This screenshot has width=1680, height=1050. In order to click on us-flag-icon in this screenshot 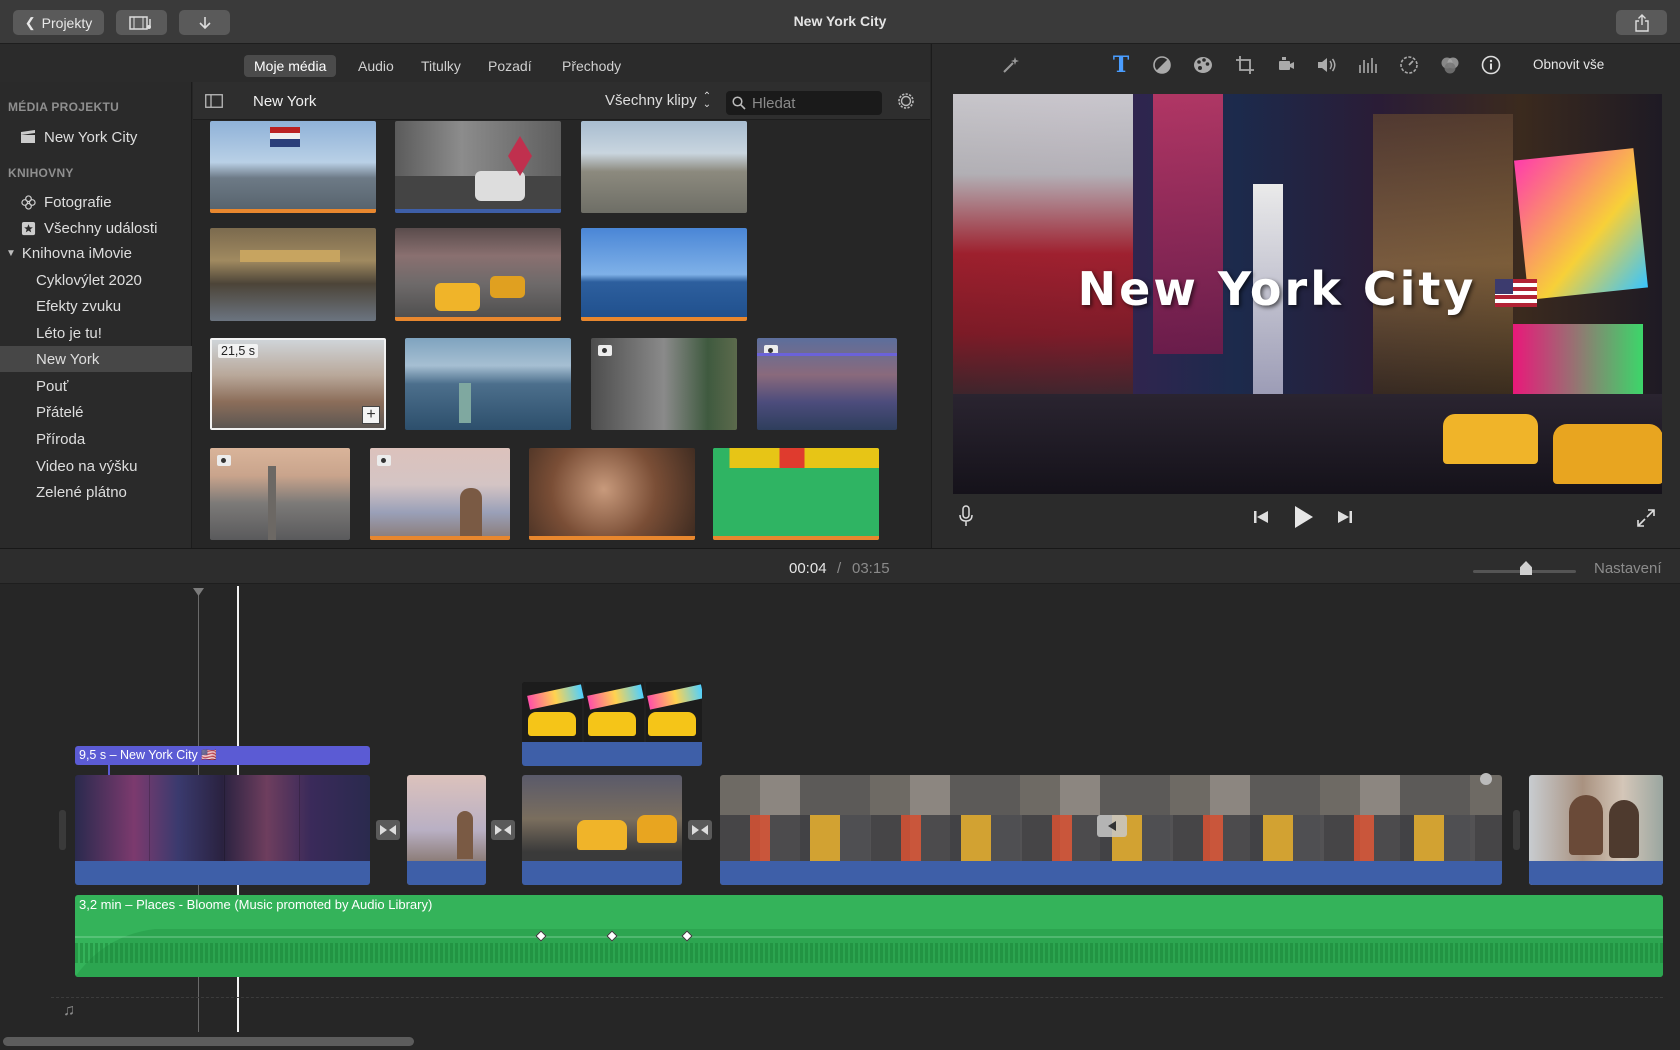, I will do `click(1516, 292)`.